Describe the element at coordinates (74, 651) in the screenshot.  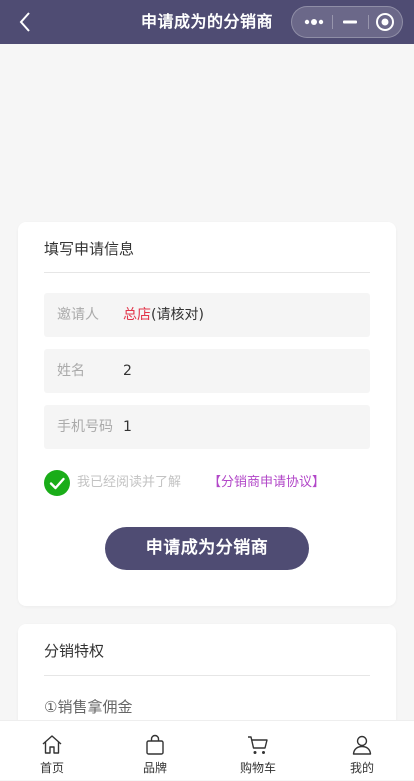
I see `privileges-title: 分销特权` at that location.